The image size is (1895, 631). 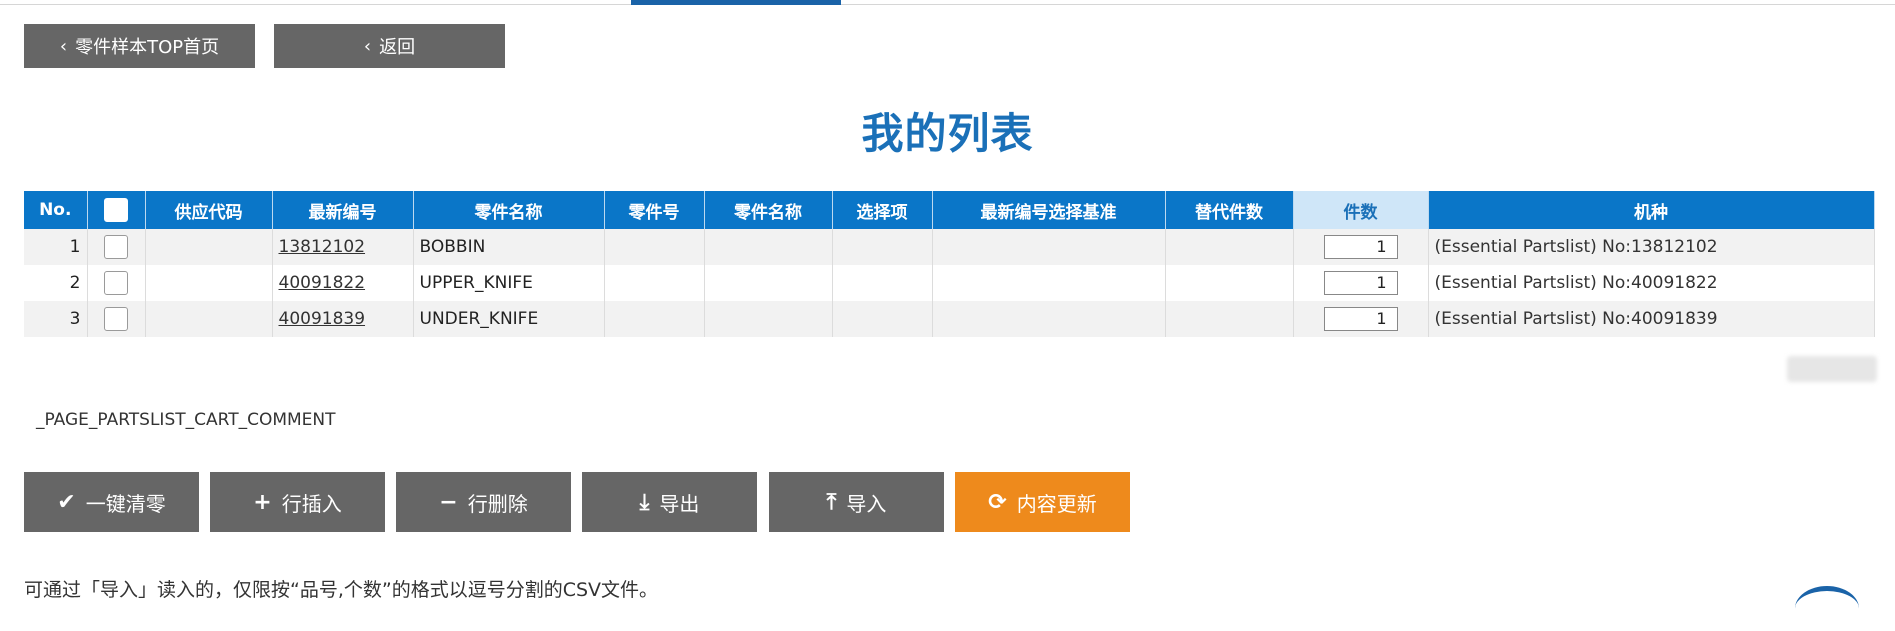 I want to click on latest-number-link: 40091822, so click(x=322, y=283).